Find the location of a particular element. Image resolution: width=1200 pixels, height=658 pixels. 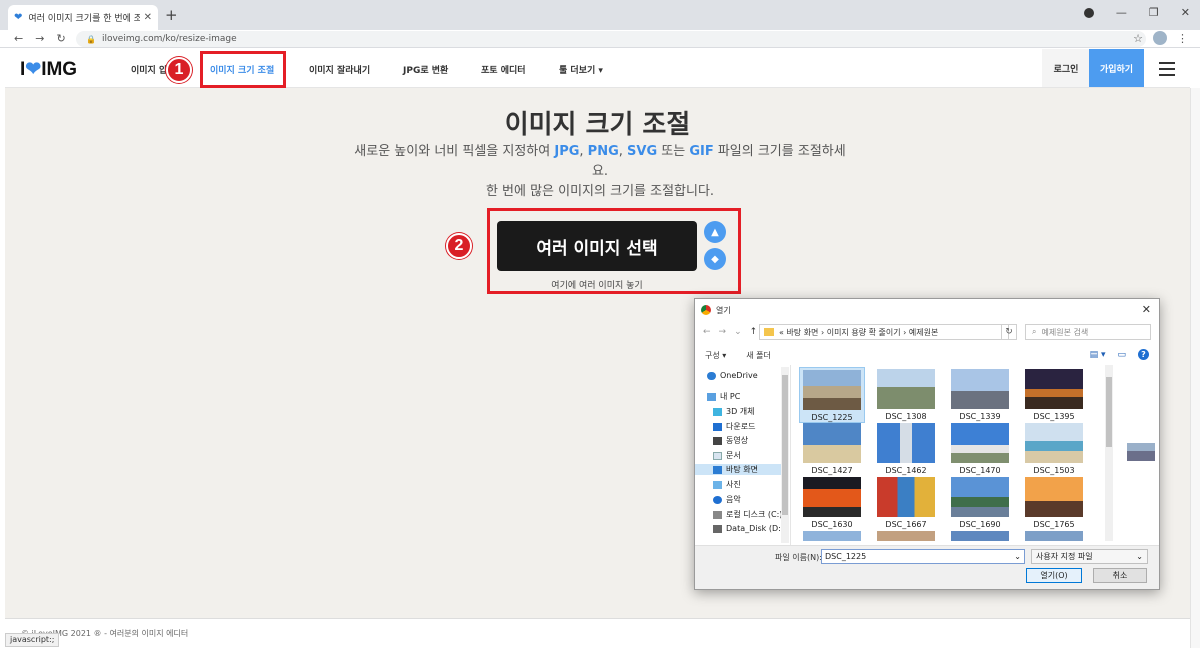

dialog-recent-icon: ⌄ is located at coordinates (738, 332).